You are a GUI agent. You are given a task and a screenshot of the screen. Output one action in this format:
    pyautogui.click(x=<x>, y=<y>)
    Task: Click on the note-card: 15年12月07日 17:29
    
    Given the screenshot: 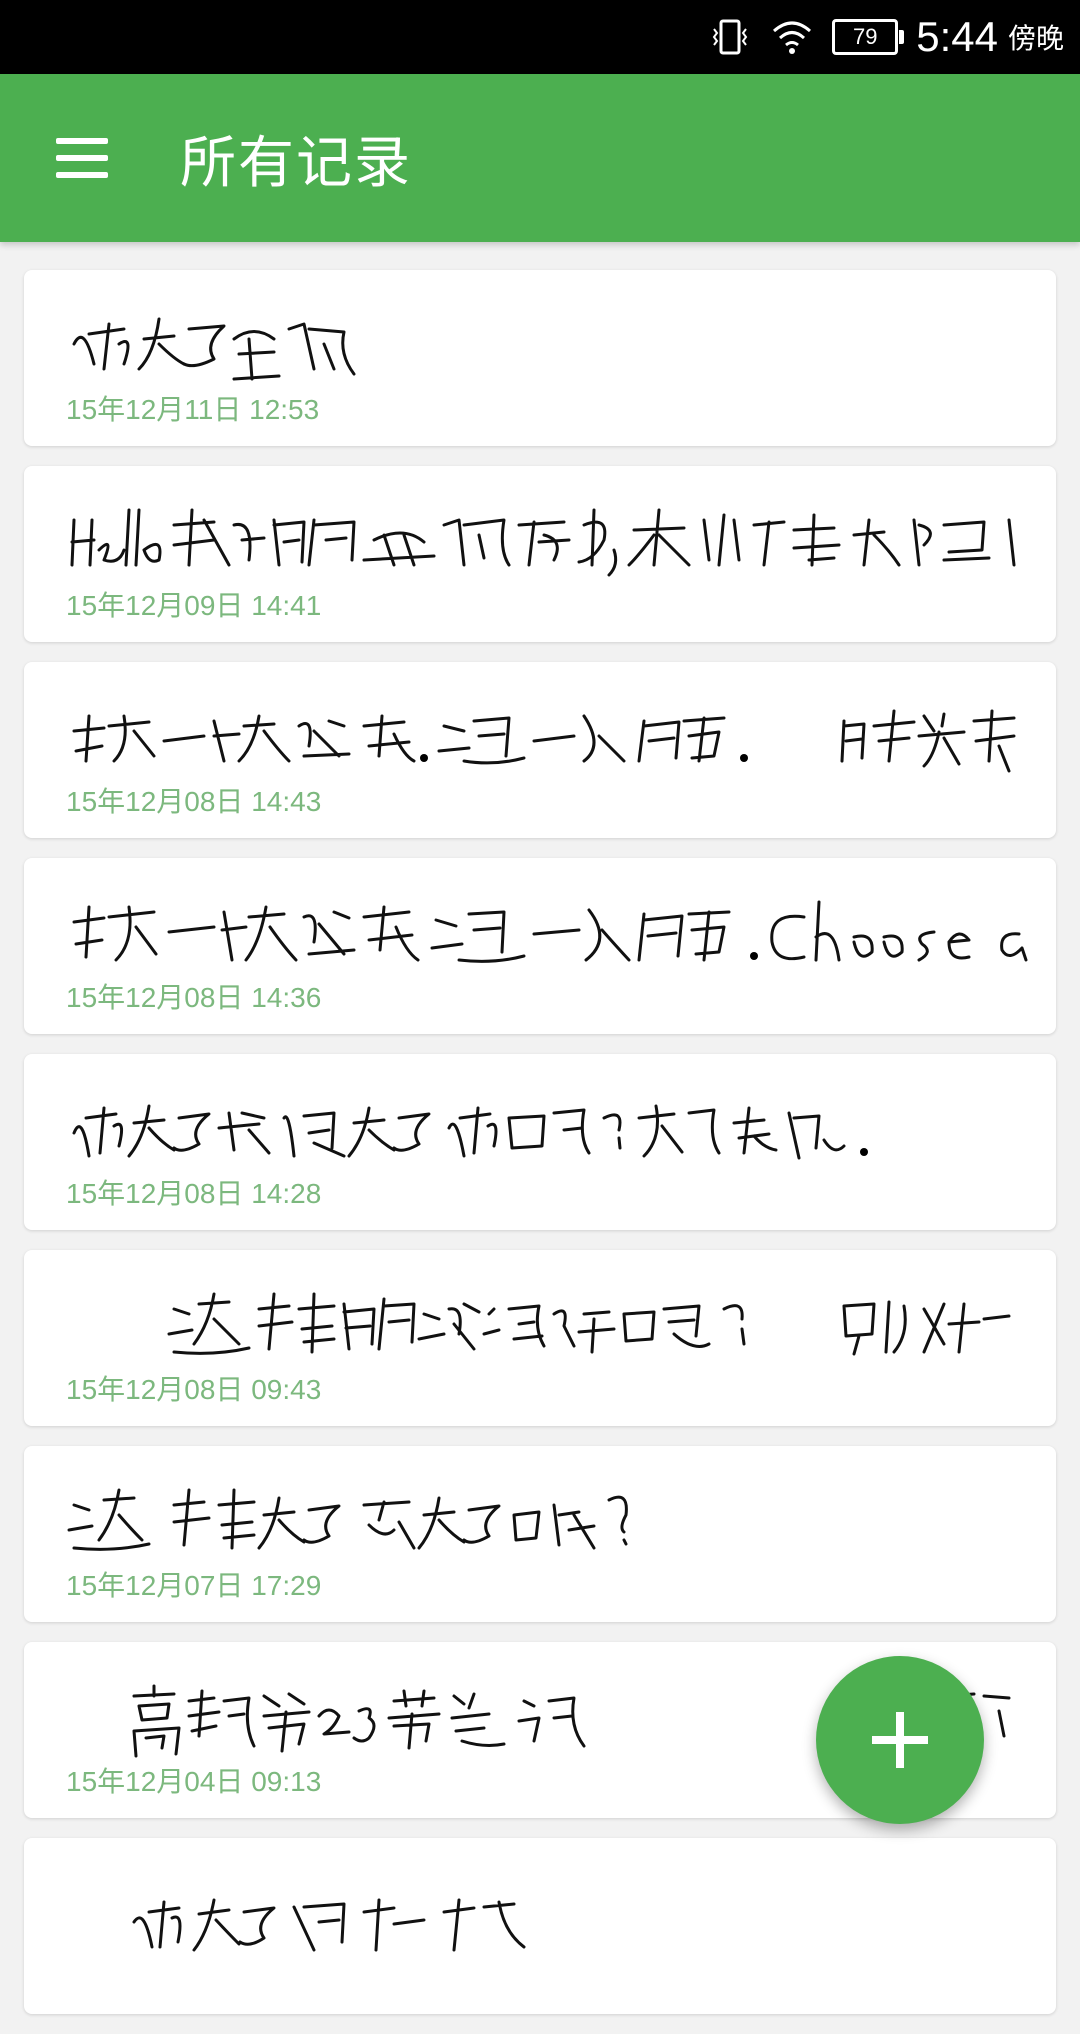 What is the action you would take?
    pyautogui.click(x=540, y=1534)
    